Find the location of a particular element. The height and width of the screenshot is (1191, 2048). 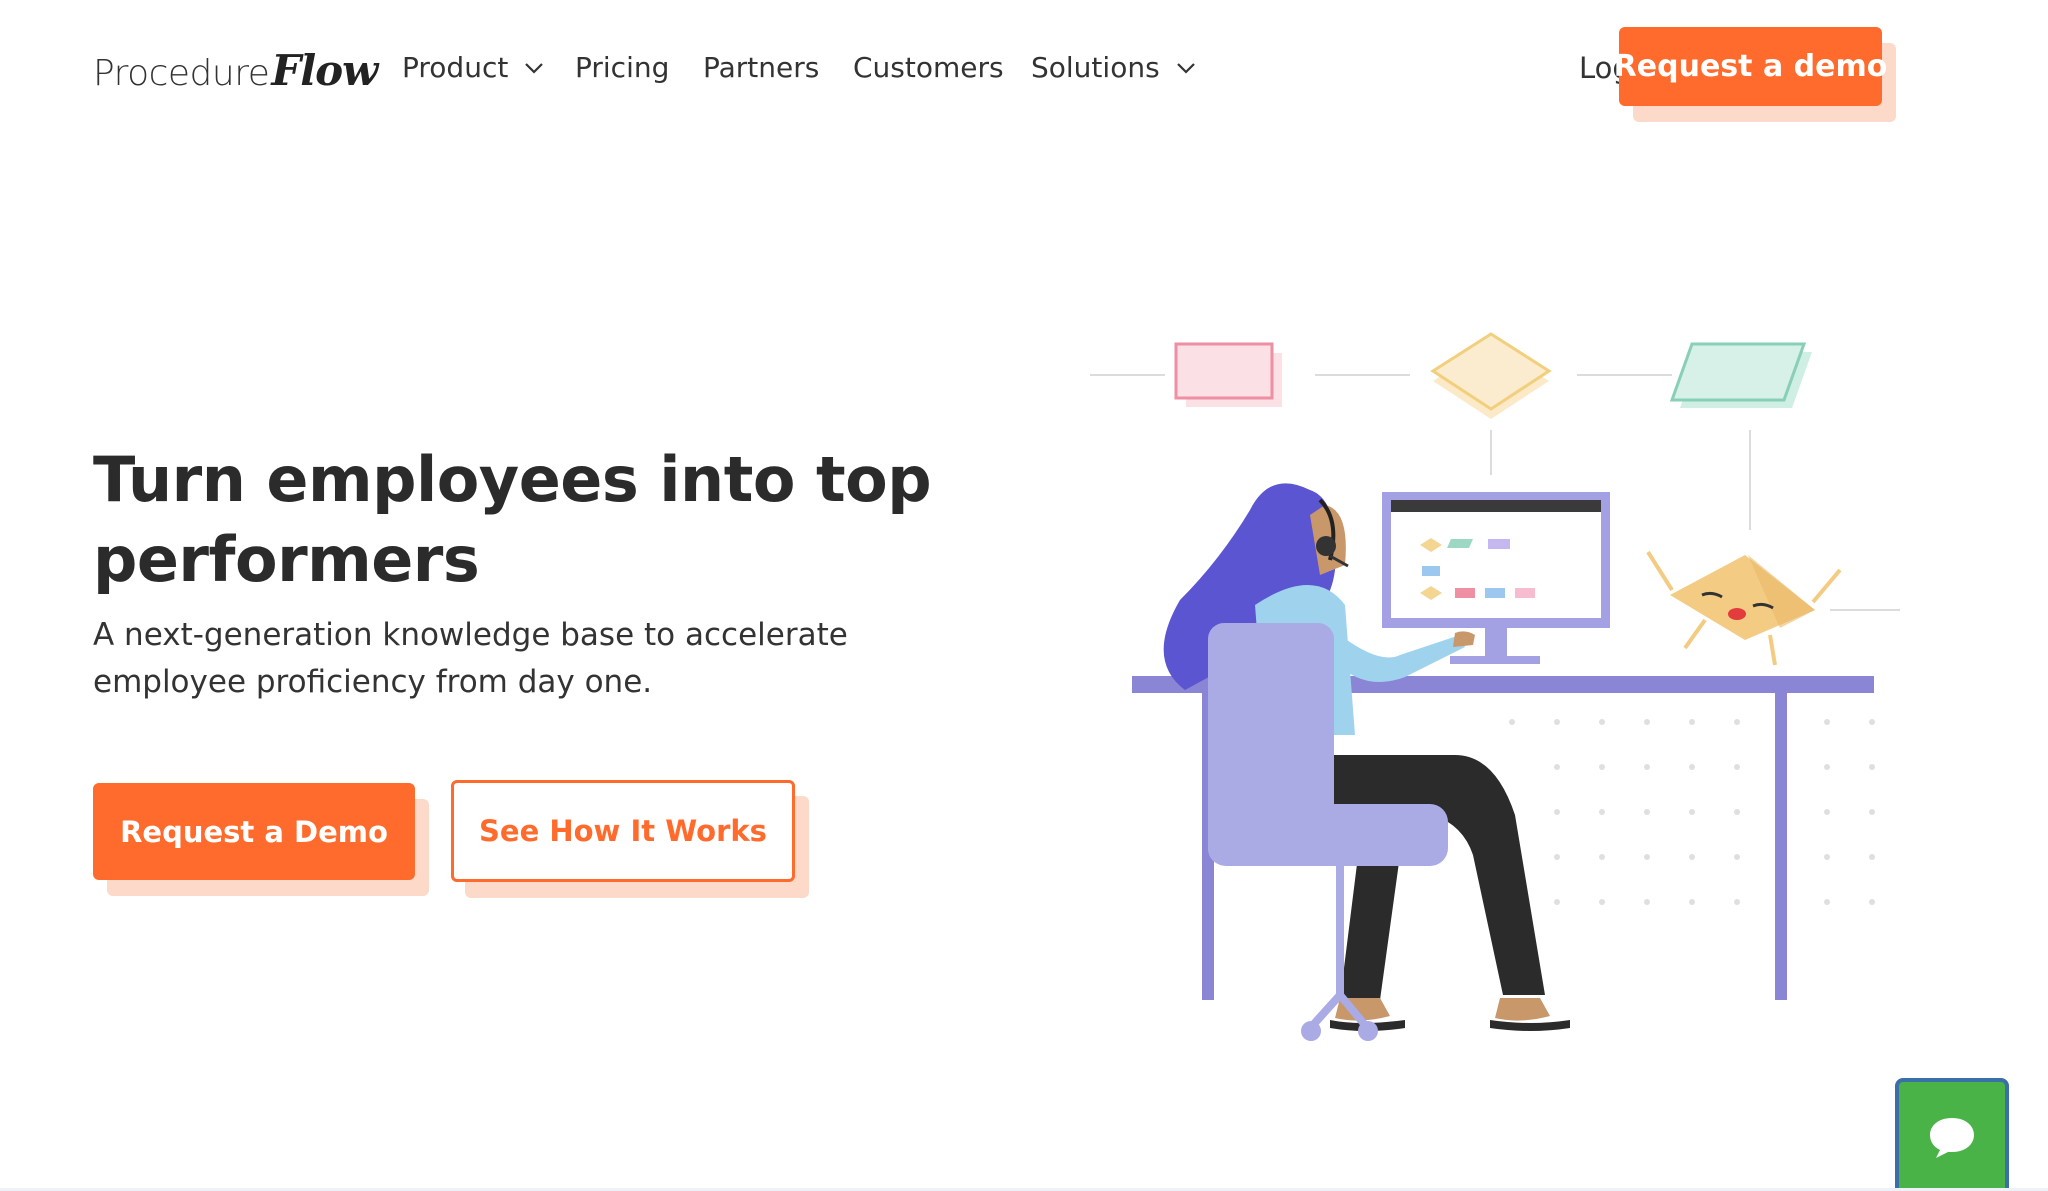

nav-item-label: Solutions is located at coordinates (1095, 67).